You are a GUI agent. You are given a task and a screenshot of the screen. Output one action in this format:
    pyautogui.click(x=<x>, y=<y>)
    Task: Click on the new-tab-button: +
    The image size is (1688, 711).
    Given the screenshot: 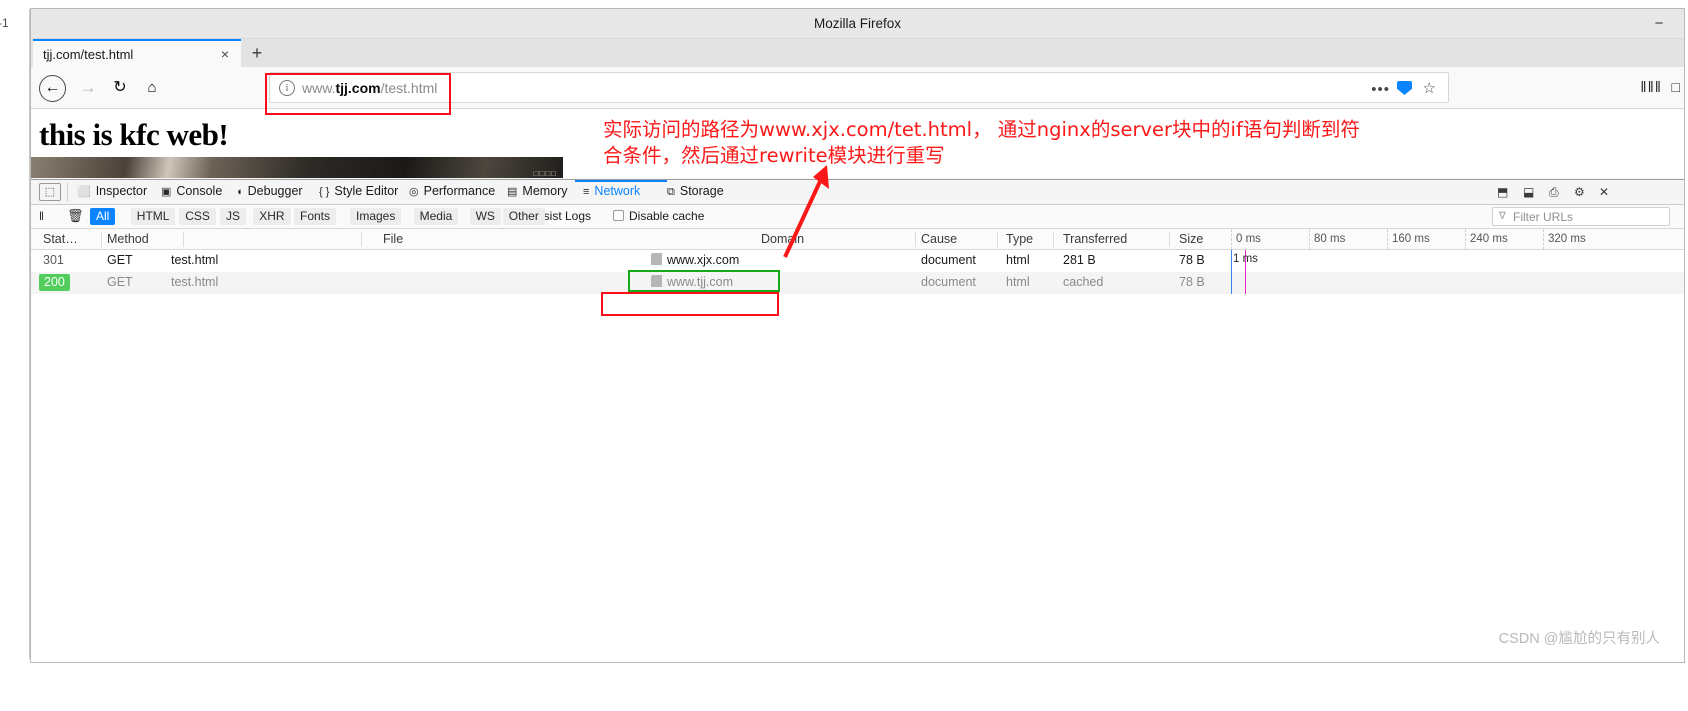 What is the action you would take?
    pyautogui.click(x=257, y=54)
    